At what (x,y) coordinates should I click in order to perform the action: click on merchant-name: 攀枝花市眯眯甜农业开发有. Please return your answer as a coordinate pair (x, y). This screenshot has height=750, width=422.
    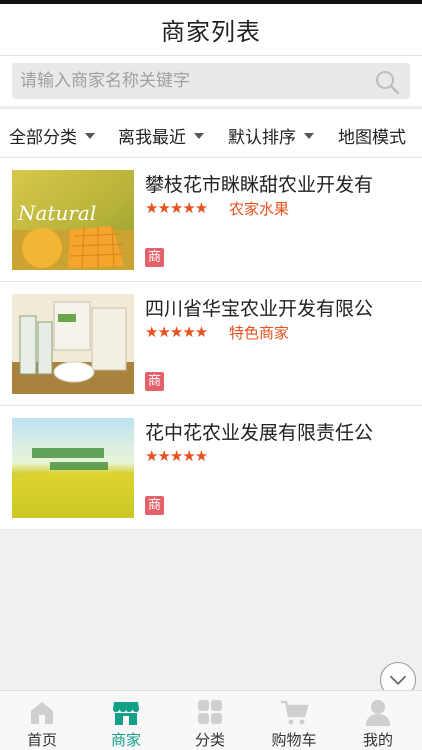
    Looking at the image, I should click on (280, 183).